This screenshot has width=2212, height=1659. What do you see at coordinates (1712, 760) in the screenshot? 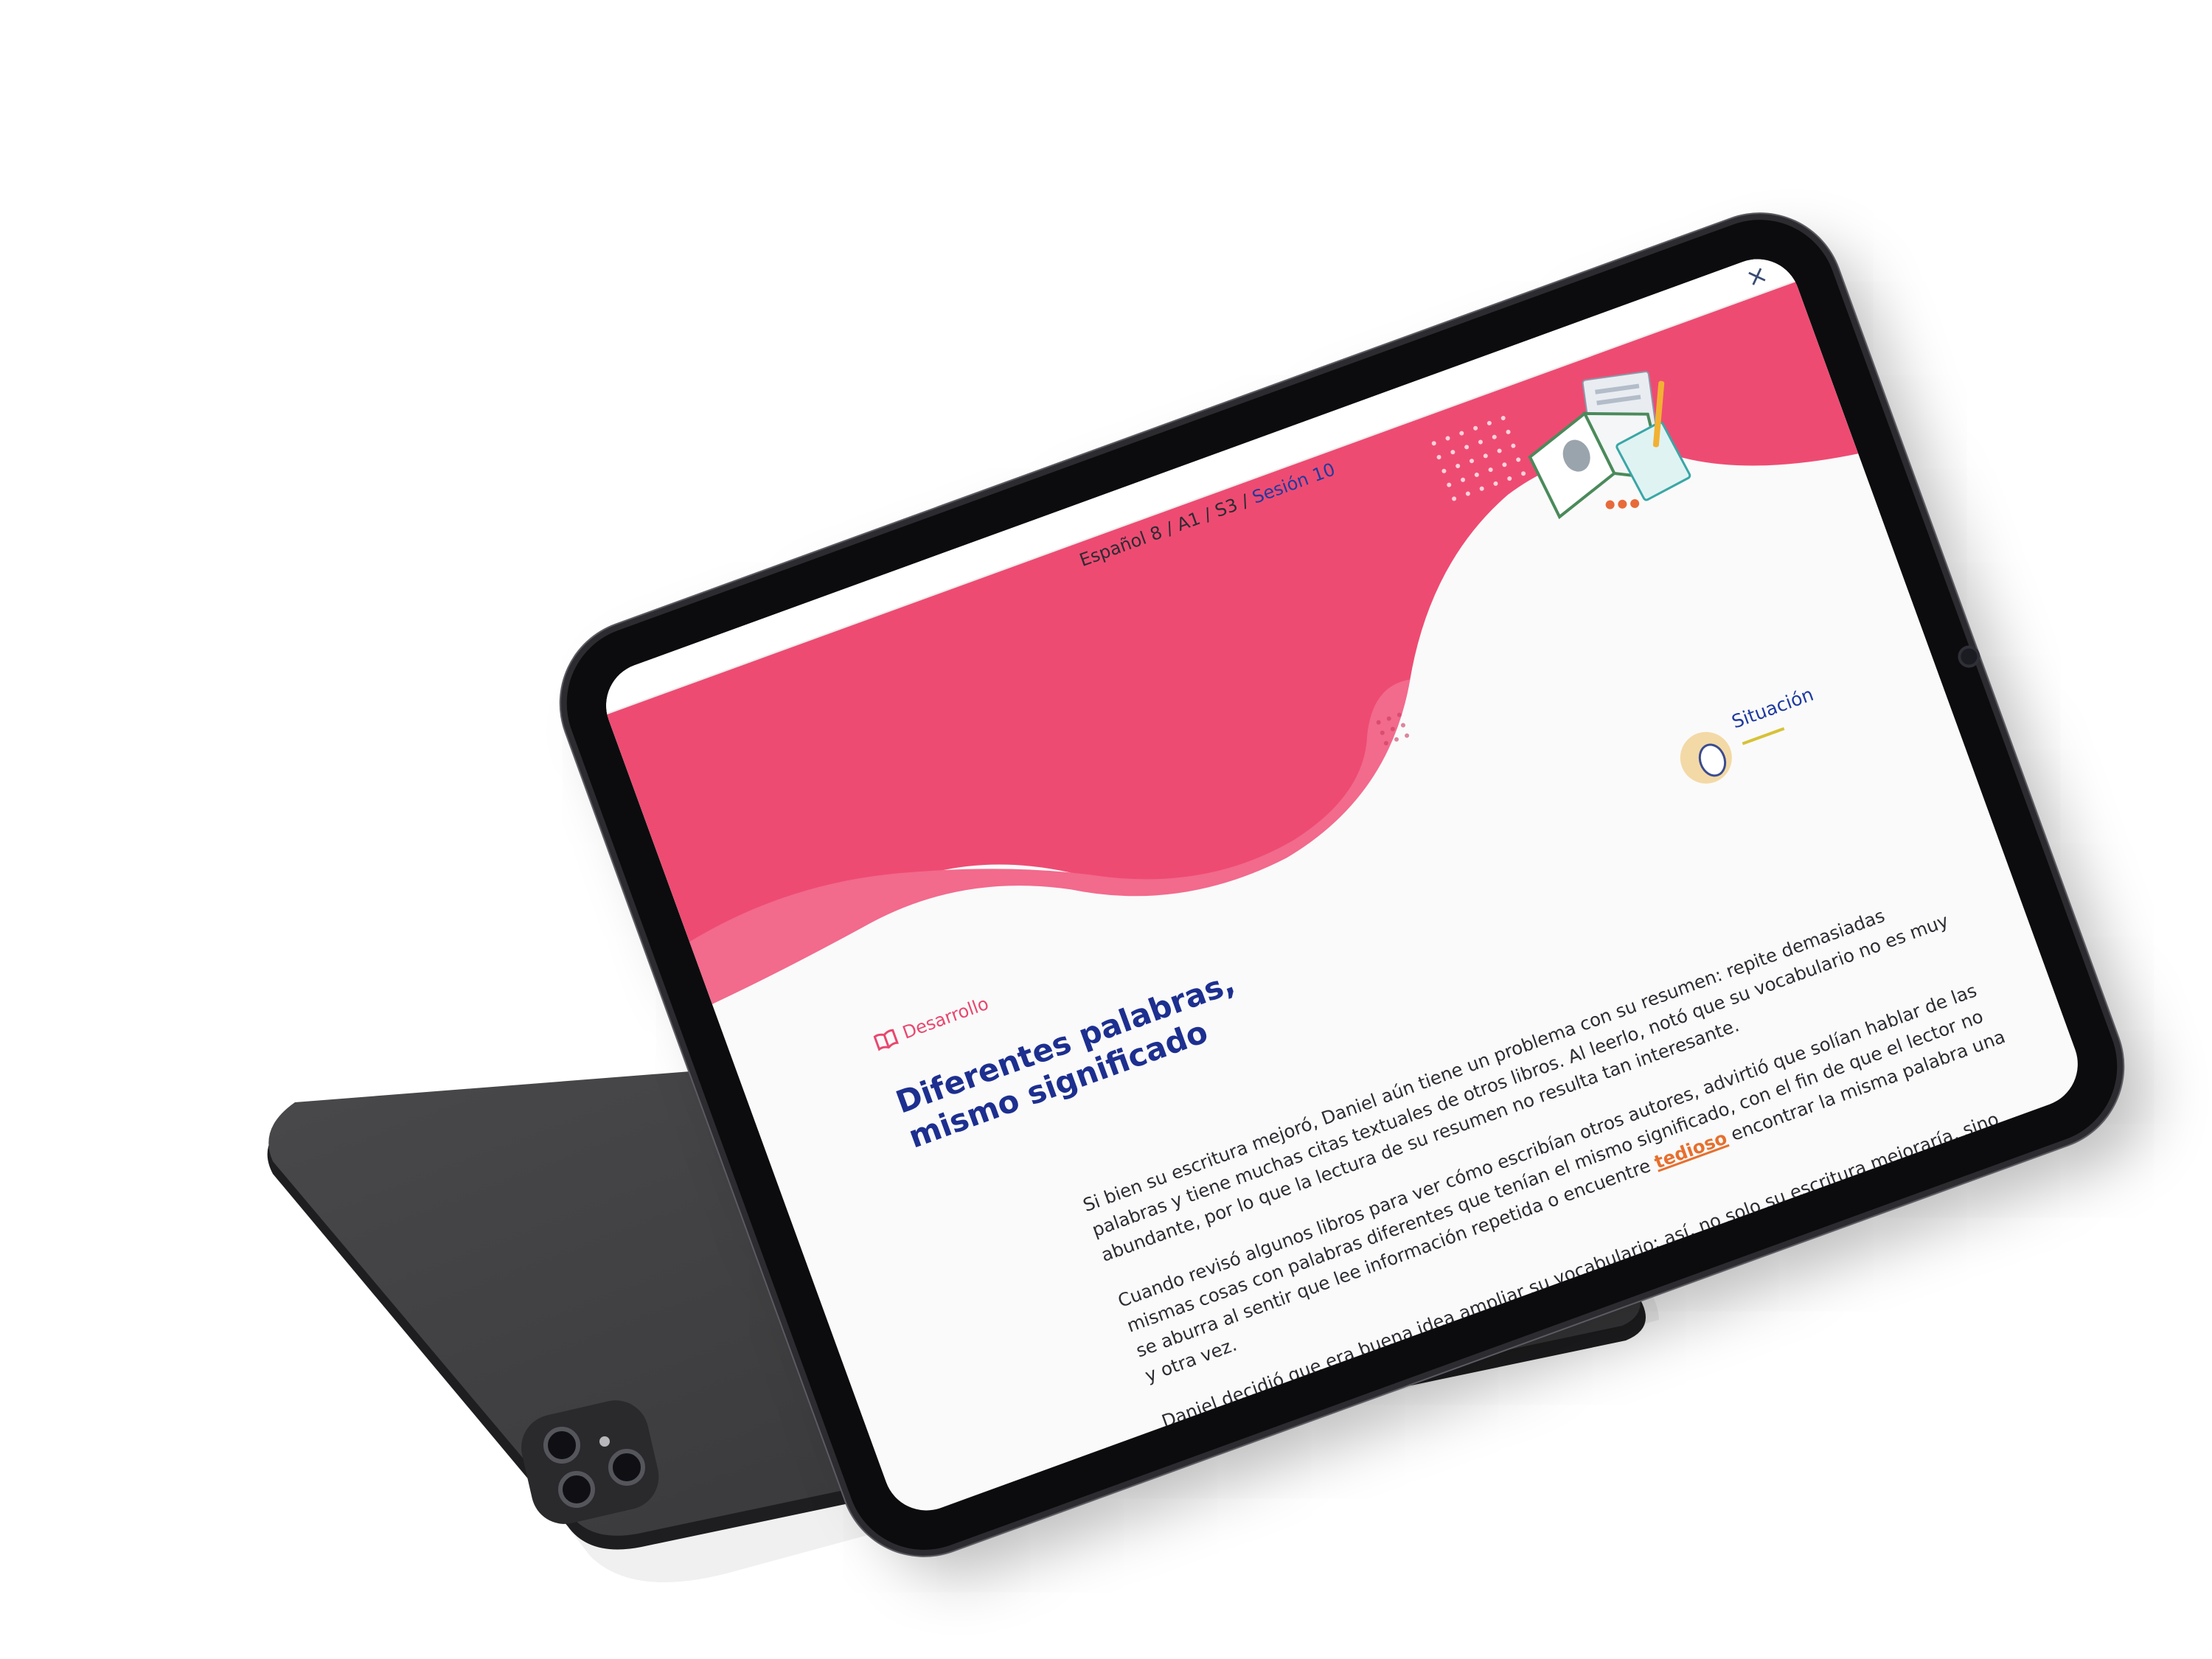
I see `lightbulb-icon` at bounding box center [1712, 760].